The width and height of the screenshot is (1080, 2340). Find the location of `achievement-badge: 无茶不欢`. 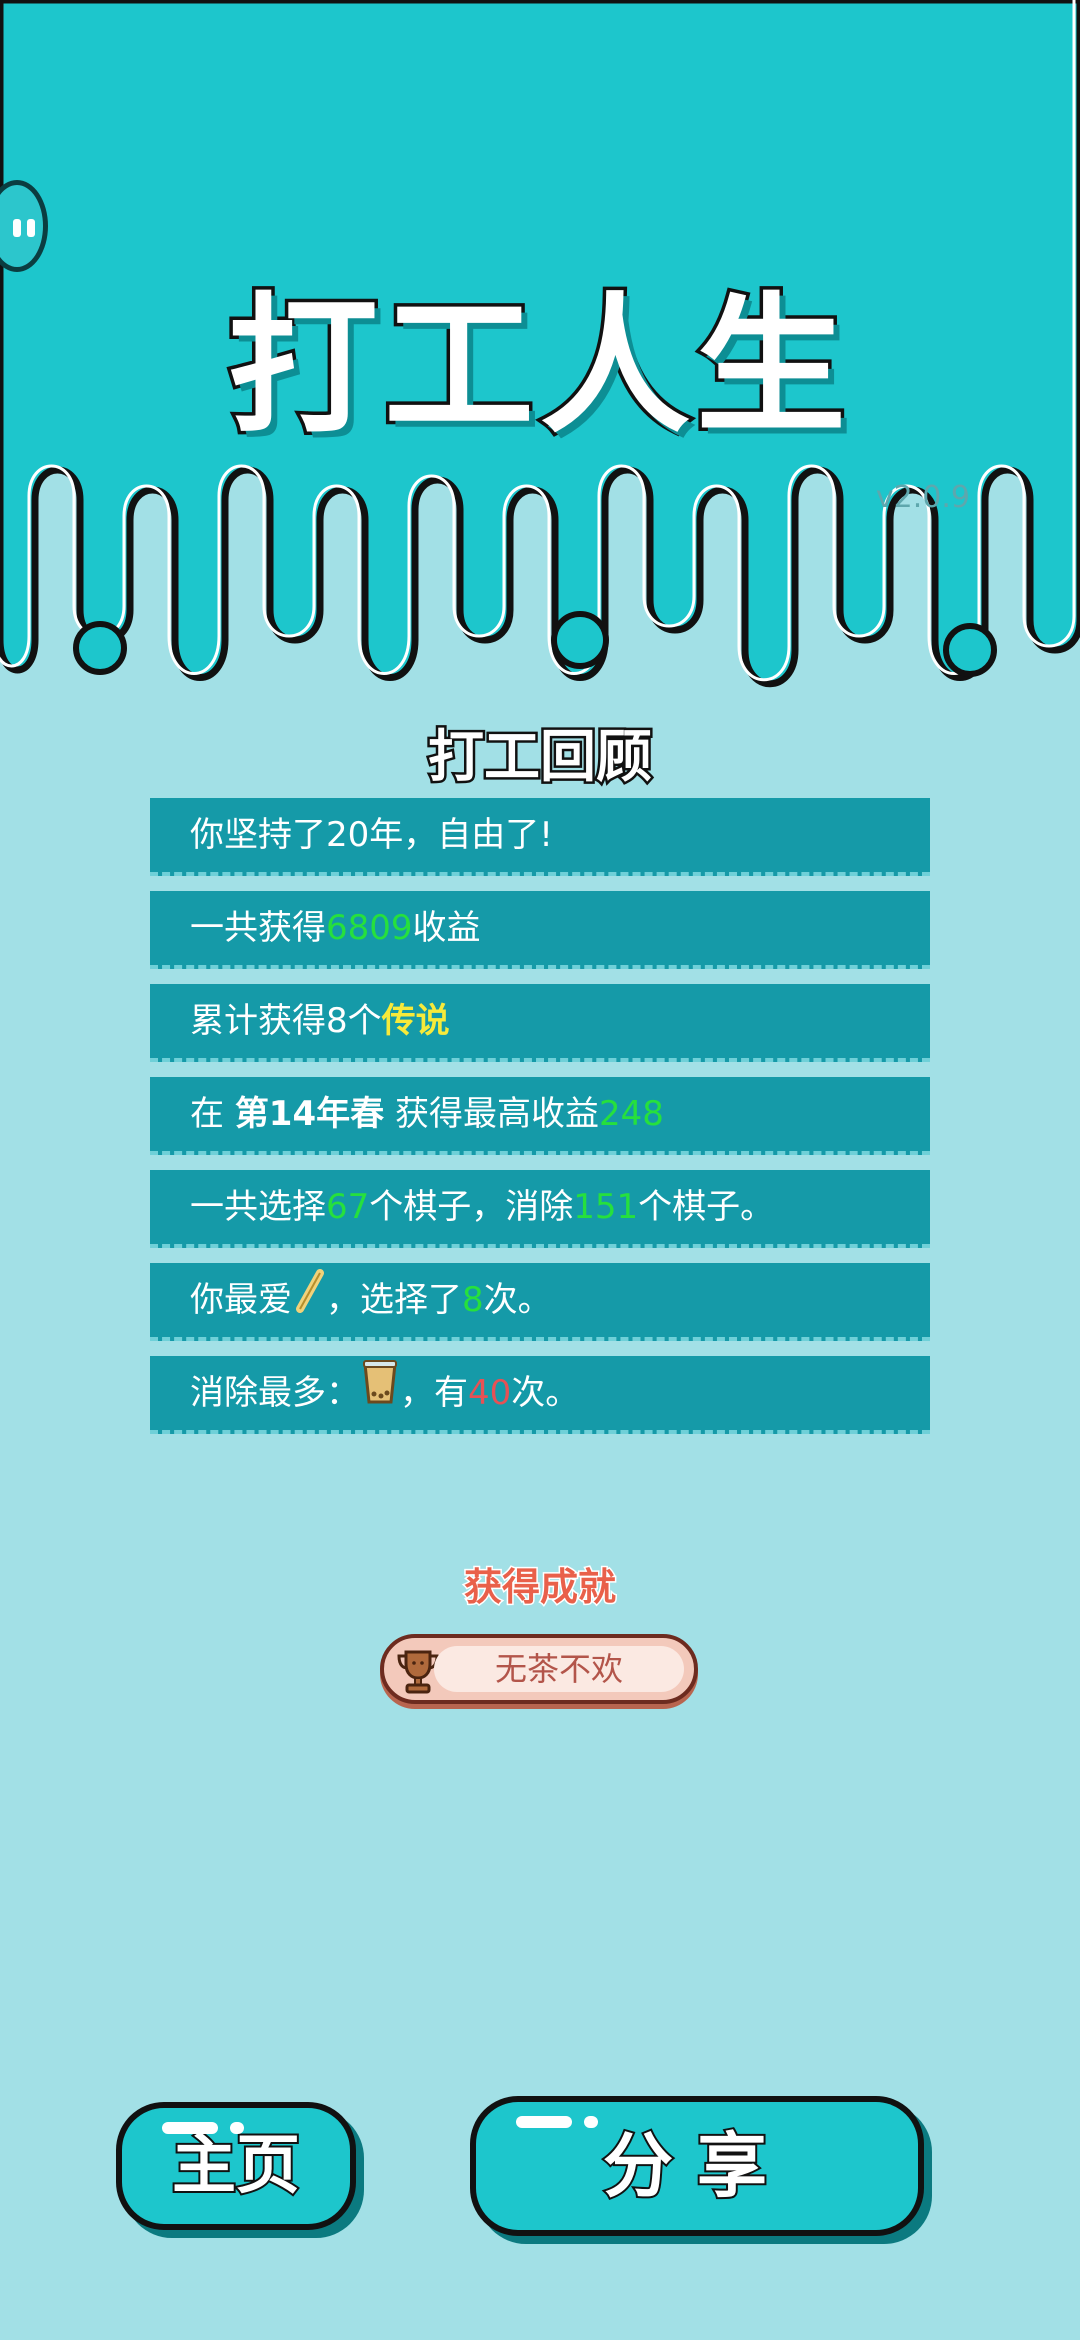

achievement-badge: 无茶不欢 is located at coordinates (539, 1669).